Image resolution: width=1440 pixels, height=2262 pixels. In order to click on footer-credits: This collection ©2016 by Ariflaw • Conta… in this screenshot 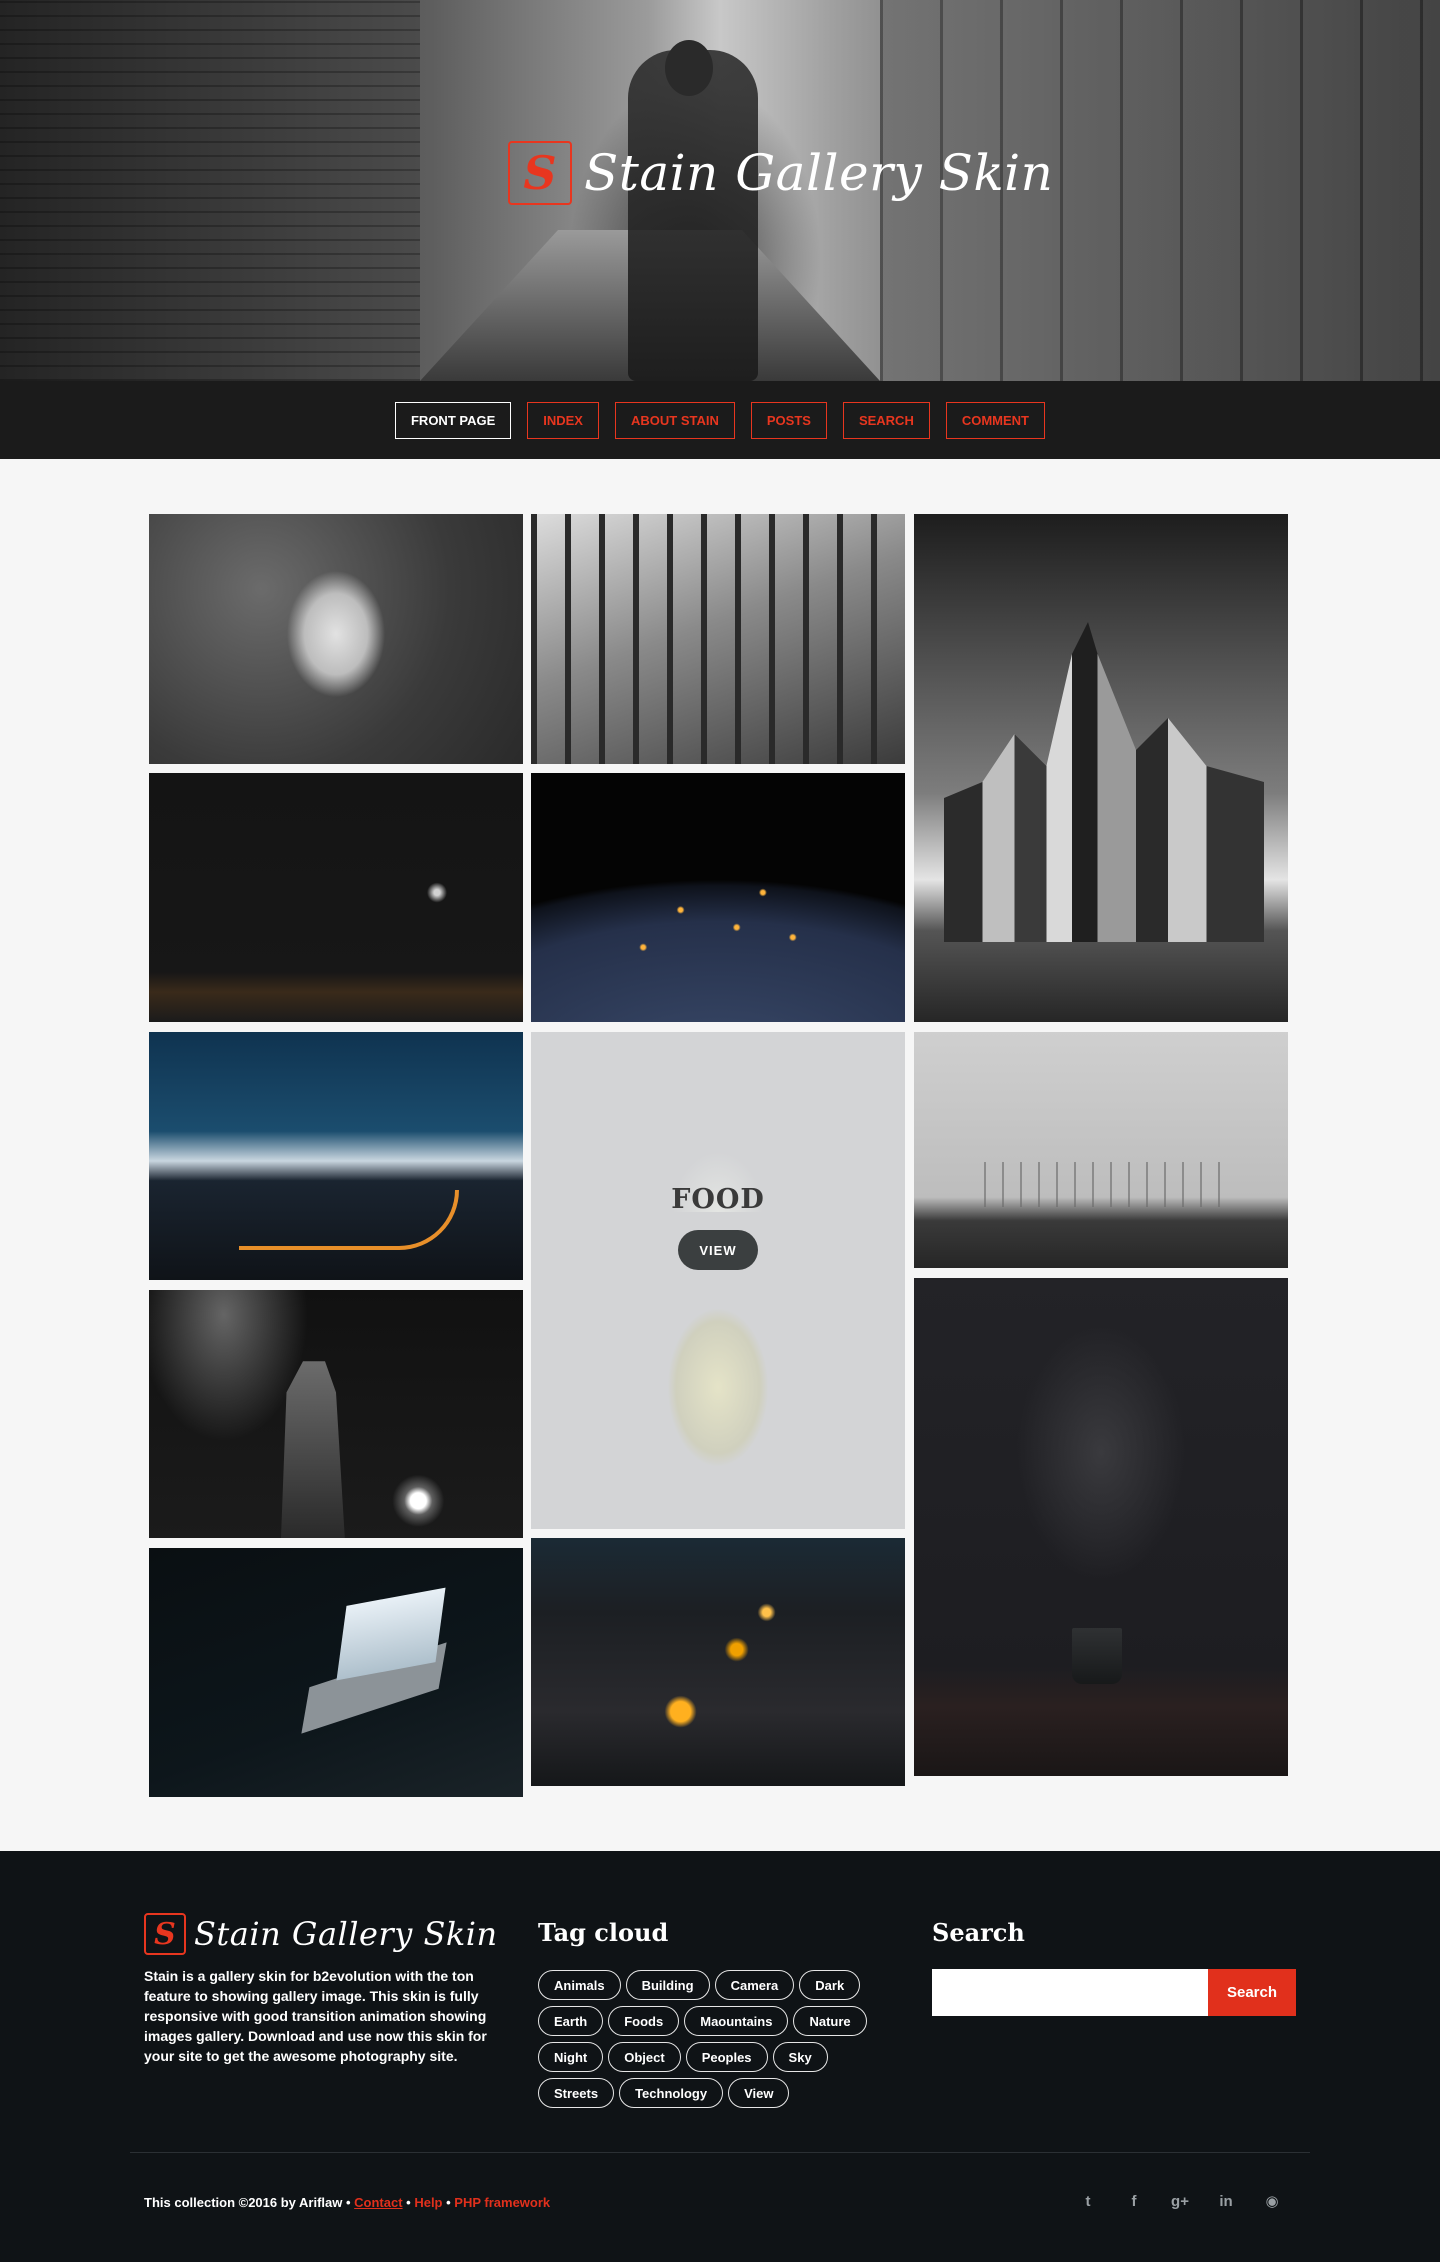, I will do `click(347, 2202)`.